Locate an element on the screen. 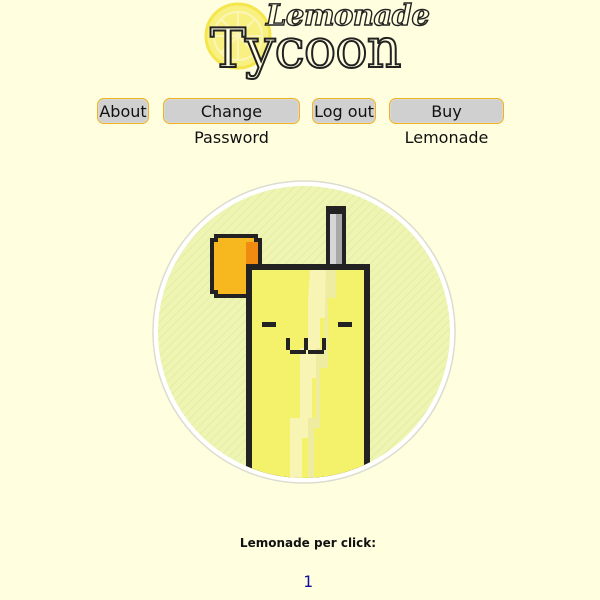  buy-lemonade-button: Buy Lemonade is located at coordinates (446, 122).